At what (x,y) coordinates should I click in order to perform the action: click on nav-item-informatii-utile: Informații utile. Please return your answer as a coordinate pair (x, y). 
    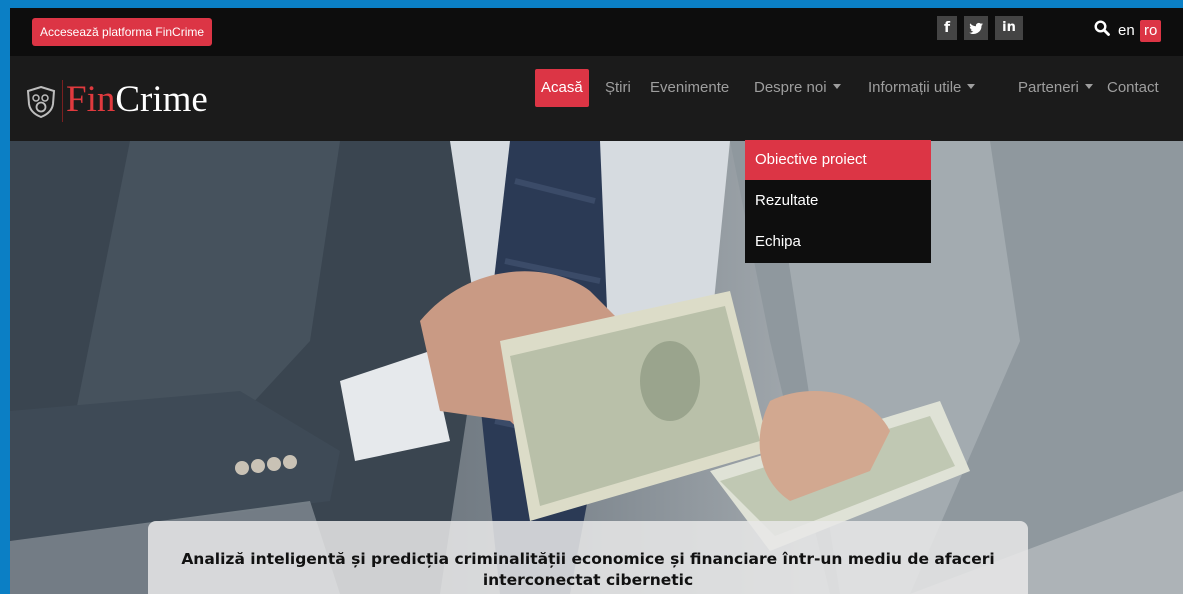
    Looking at the image, I should click on (922, 88).